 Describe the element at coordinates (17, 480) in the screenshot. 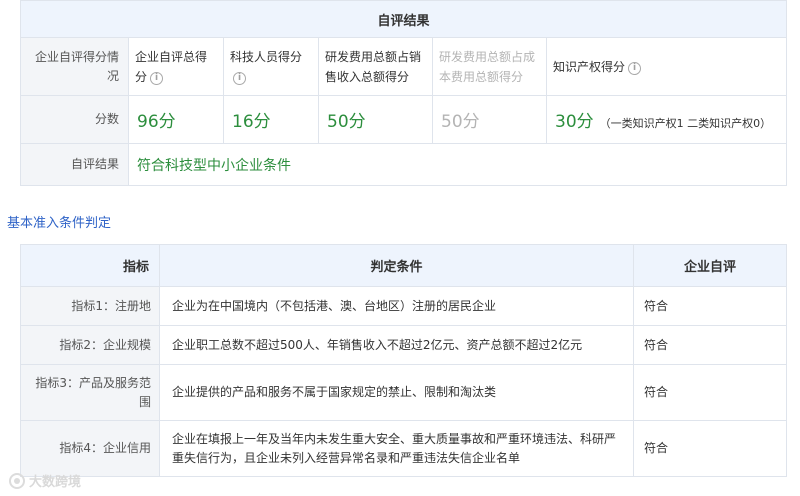

I see `watermark-logo-icon` at that location.